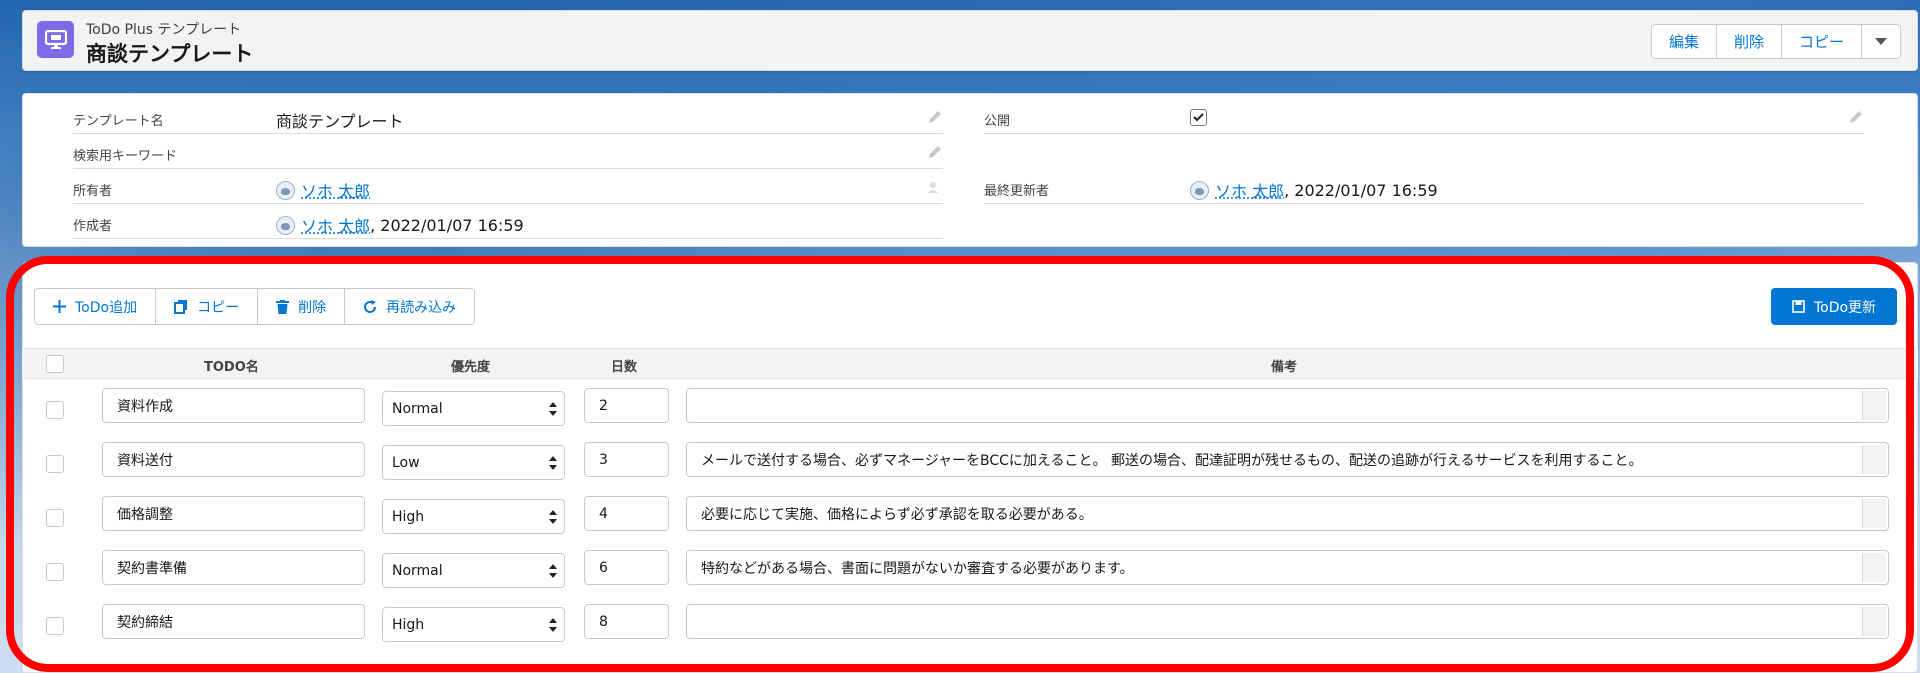 The height and width of the screenshot is (673, 1920). Describe the element at coordinates (1287, 513) in the screenshot. I see `note-textarea: 必要に応じて実施、価格によらず必ず承認を取る必要がある。` at that location.